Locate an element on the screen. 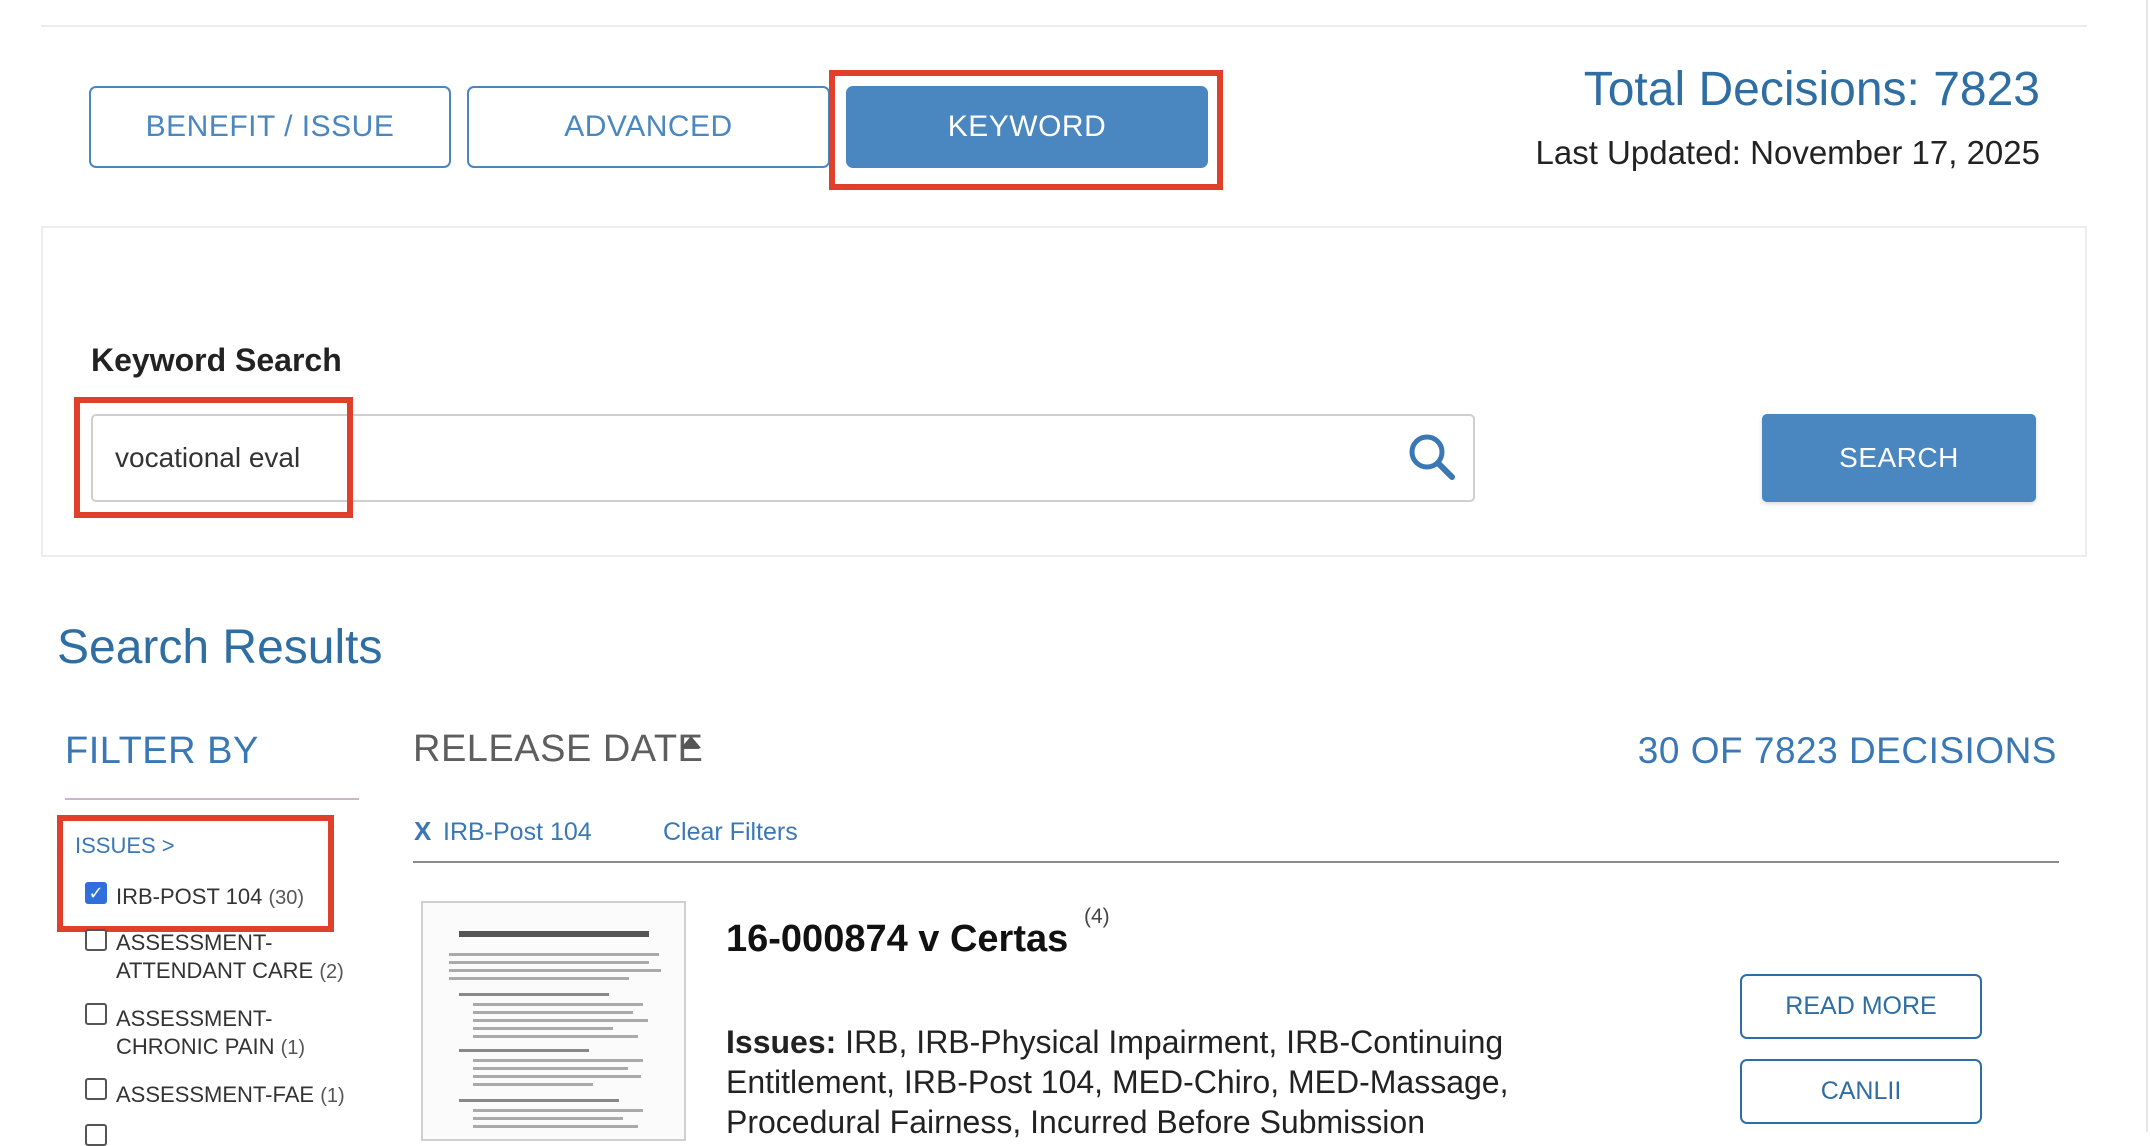 The width and height of the screenshot is (2150, 1146). case-superscript: (4) is located at coordinates (1097, 916).